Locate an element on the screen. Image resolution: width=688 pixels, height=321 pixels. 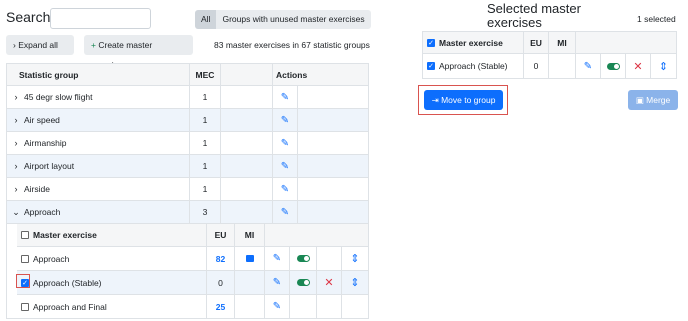
group-name: Airmanship is located at coordinates (45, 143).